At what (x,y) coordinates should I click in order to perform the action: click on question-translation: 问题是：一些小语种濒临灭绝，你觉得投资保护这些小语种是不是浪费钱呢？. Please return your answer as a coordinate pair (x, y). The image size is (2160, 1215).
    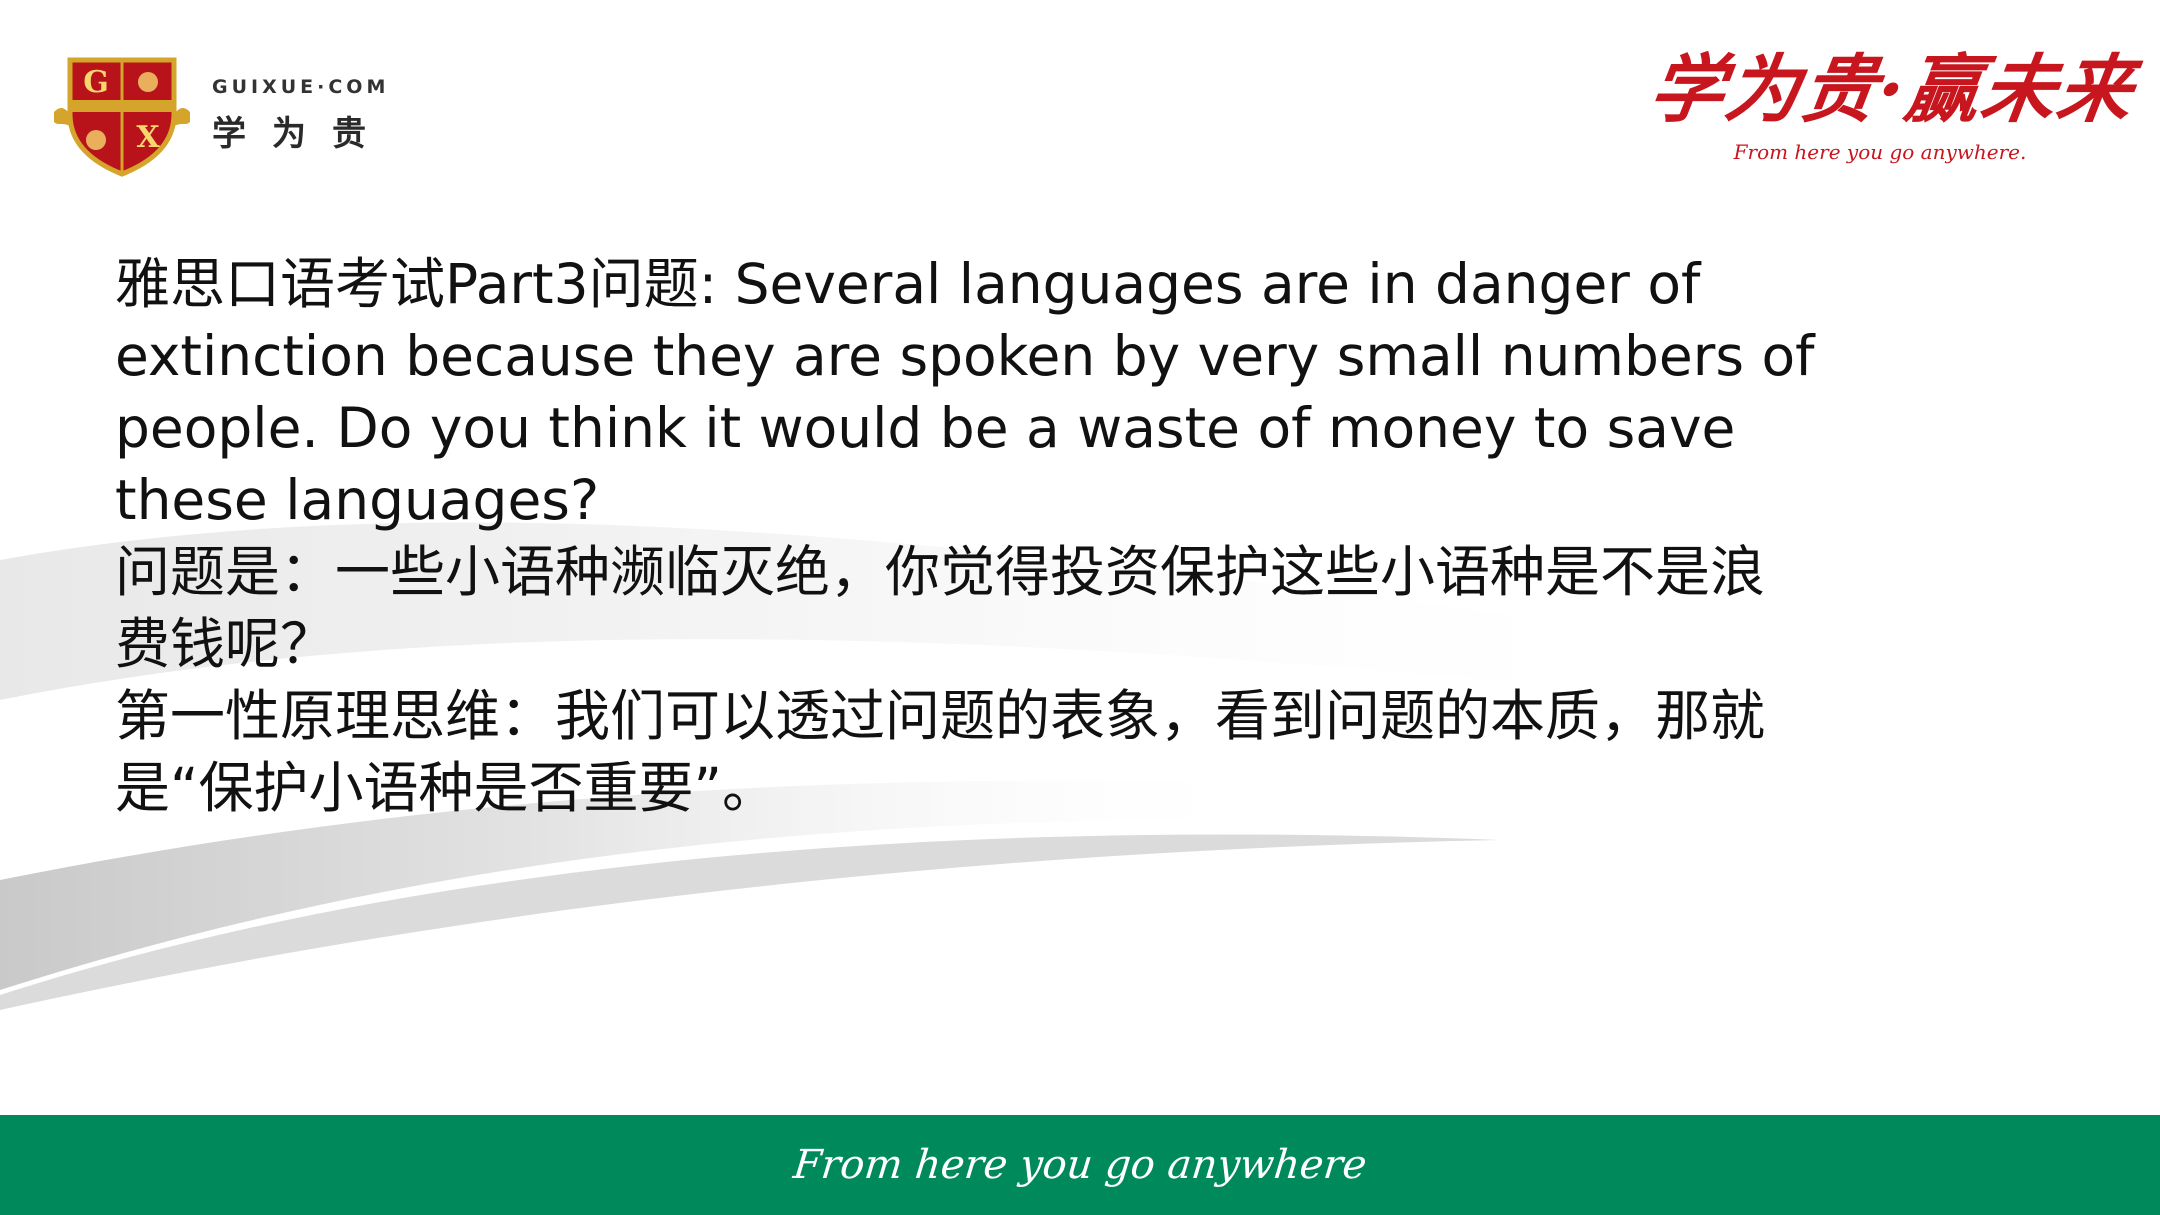
    Looking at the image, I should click on (940, 608).